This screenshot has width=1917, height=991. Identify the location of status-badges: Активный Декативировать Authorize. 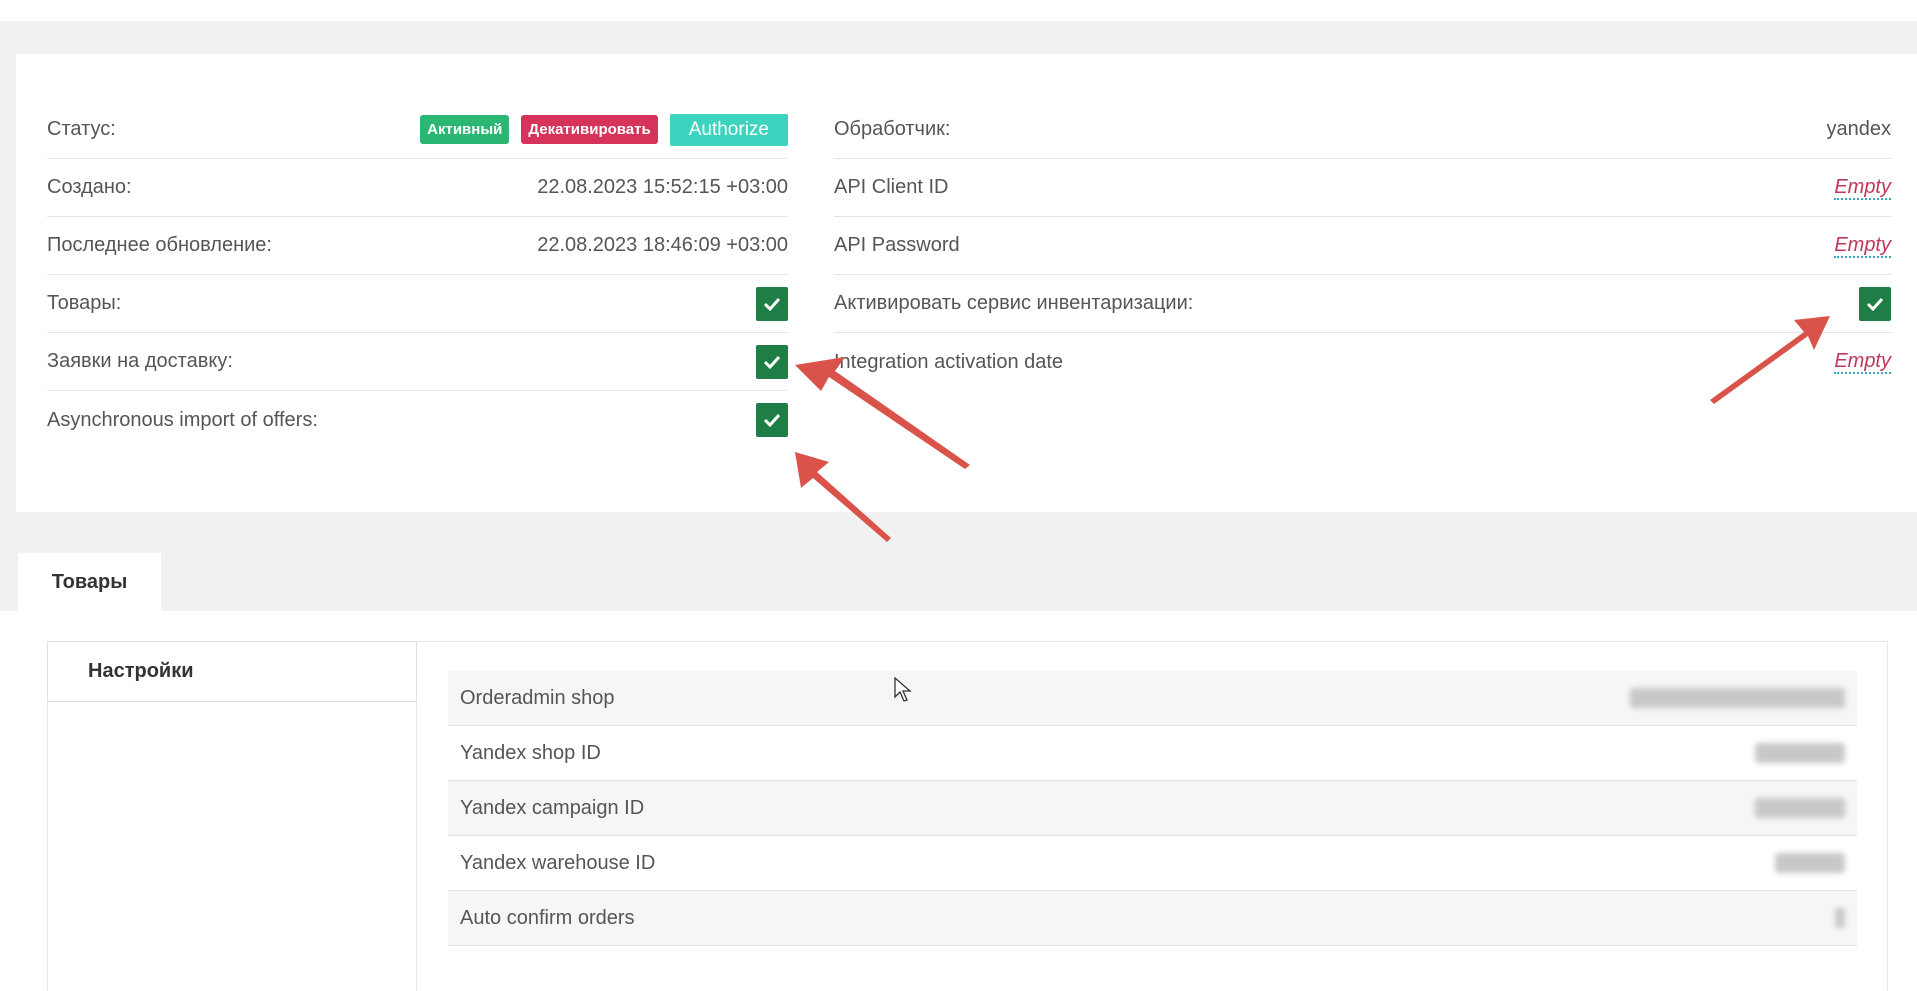
(604, 129).